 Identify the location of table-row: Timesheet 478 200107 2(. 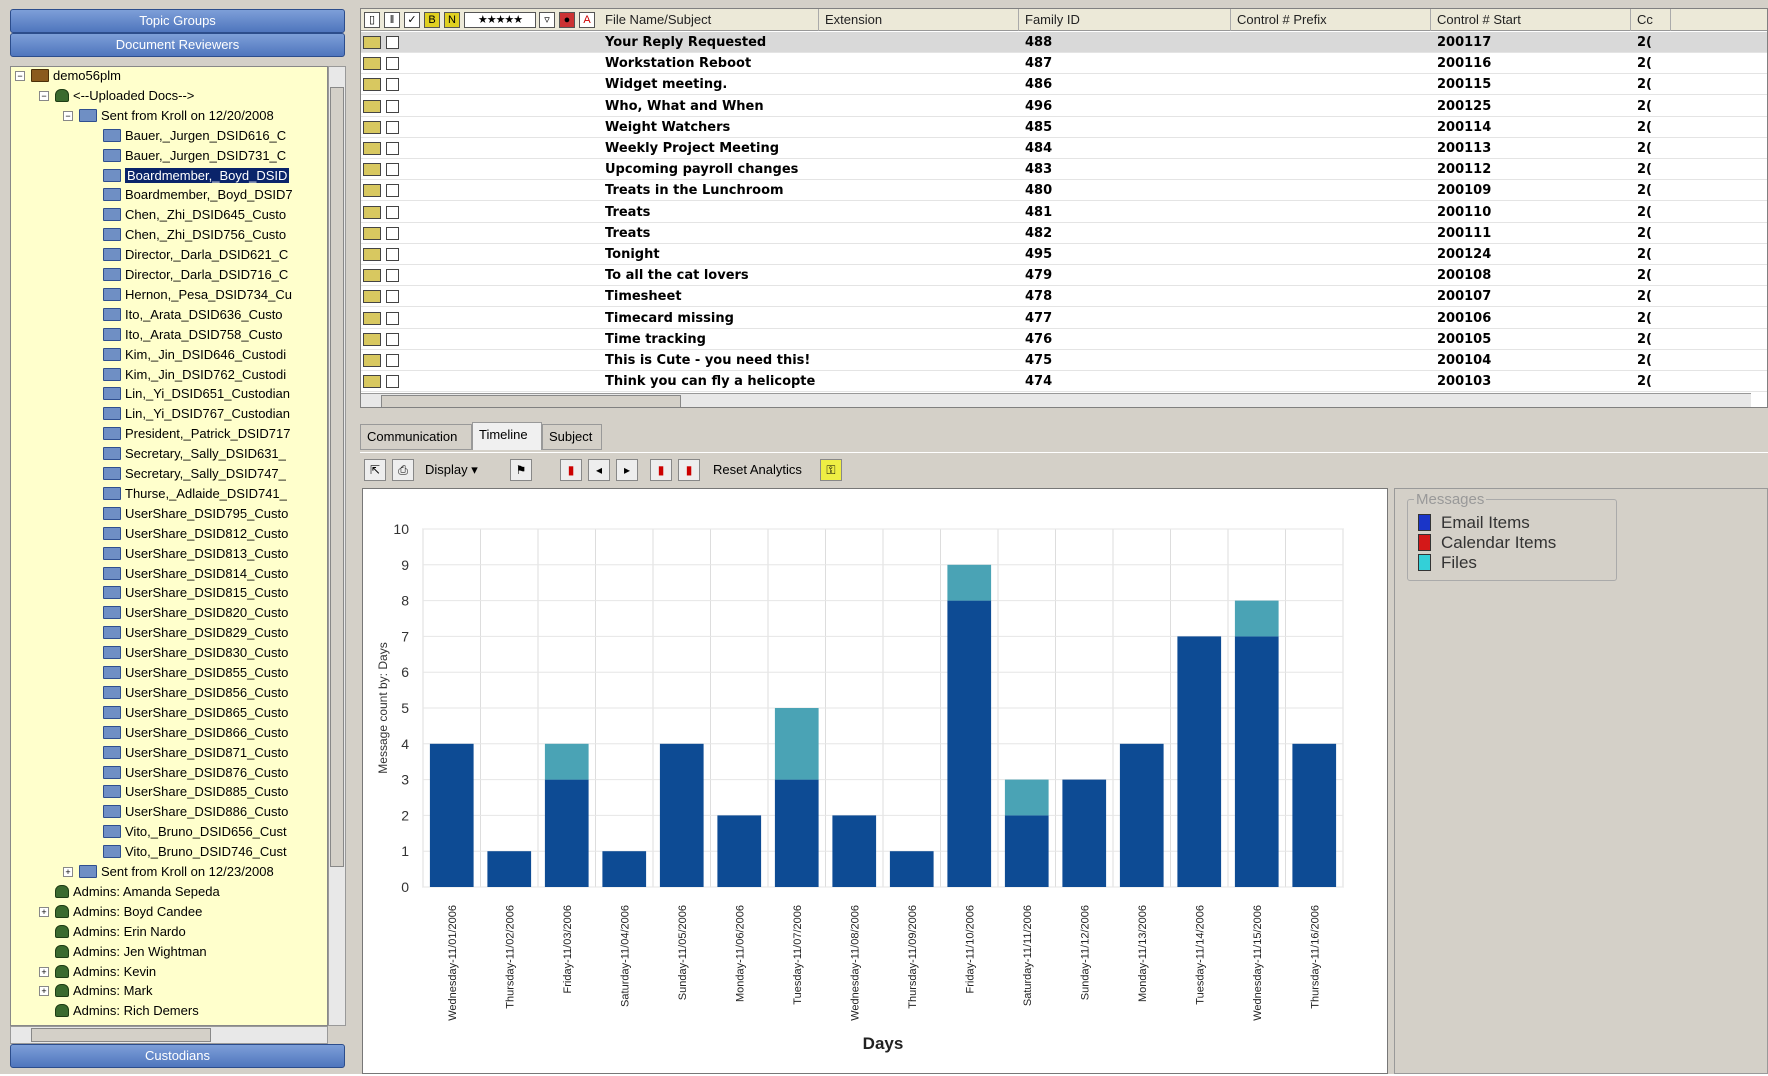
(1064, 297).